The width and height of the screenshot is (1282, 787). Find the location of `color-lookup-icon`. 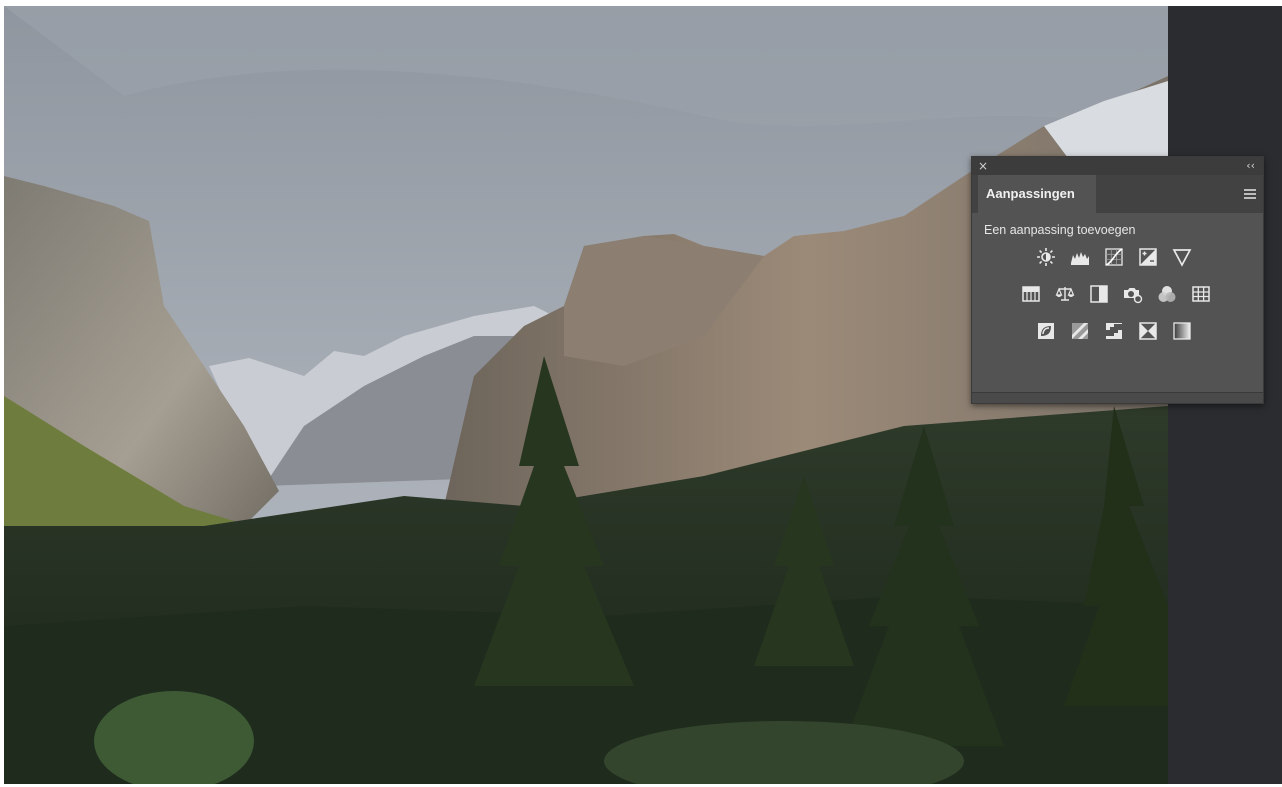

color-lookup-icon is located at coordinates (1201, 294).